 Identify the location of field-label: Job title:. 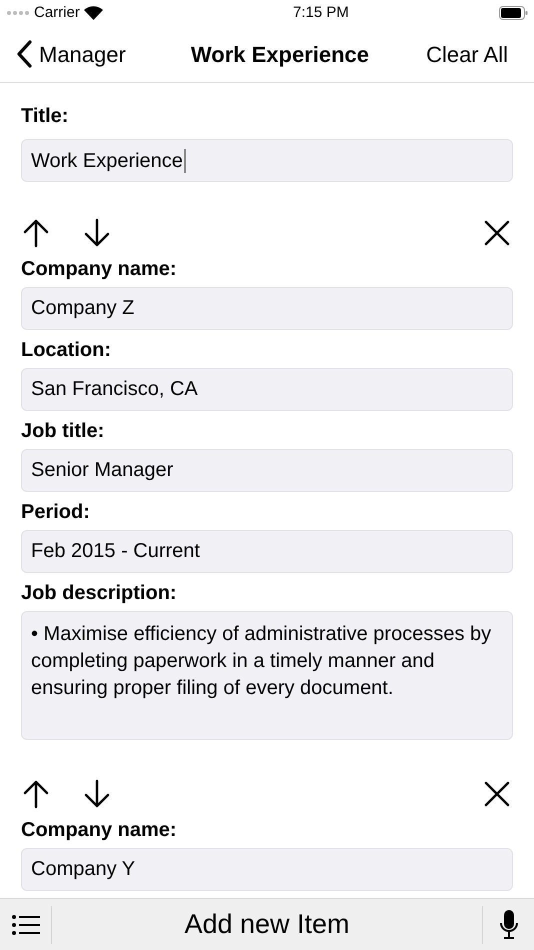
(63, 431).